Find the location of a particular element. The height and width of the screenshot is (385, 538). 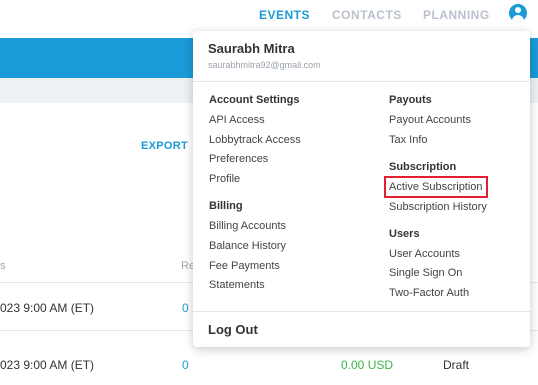

menu-item-active-subscription: Active Subscription is located at coordinates (436, 187).